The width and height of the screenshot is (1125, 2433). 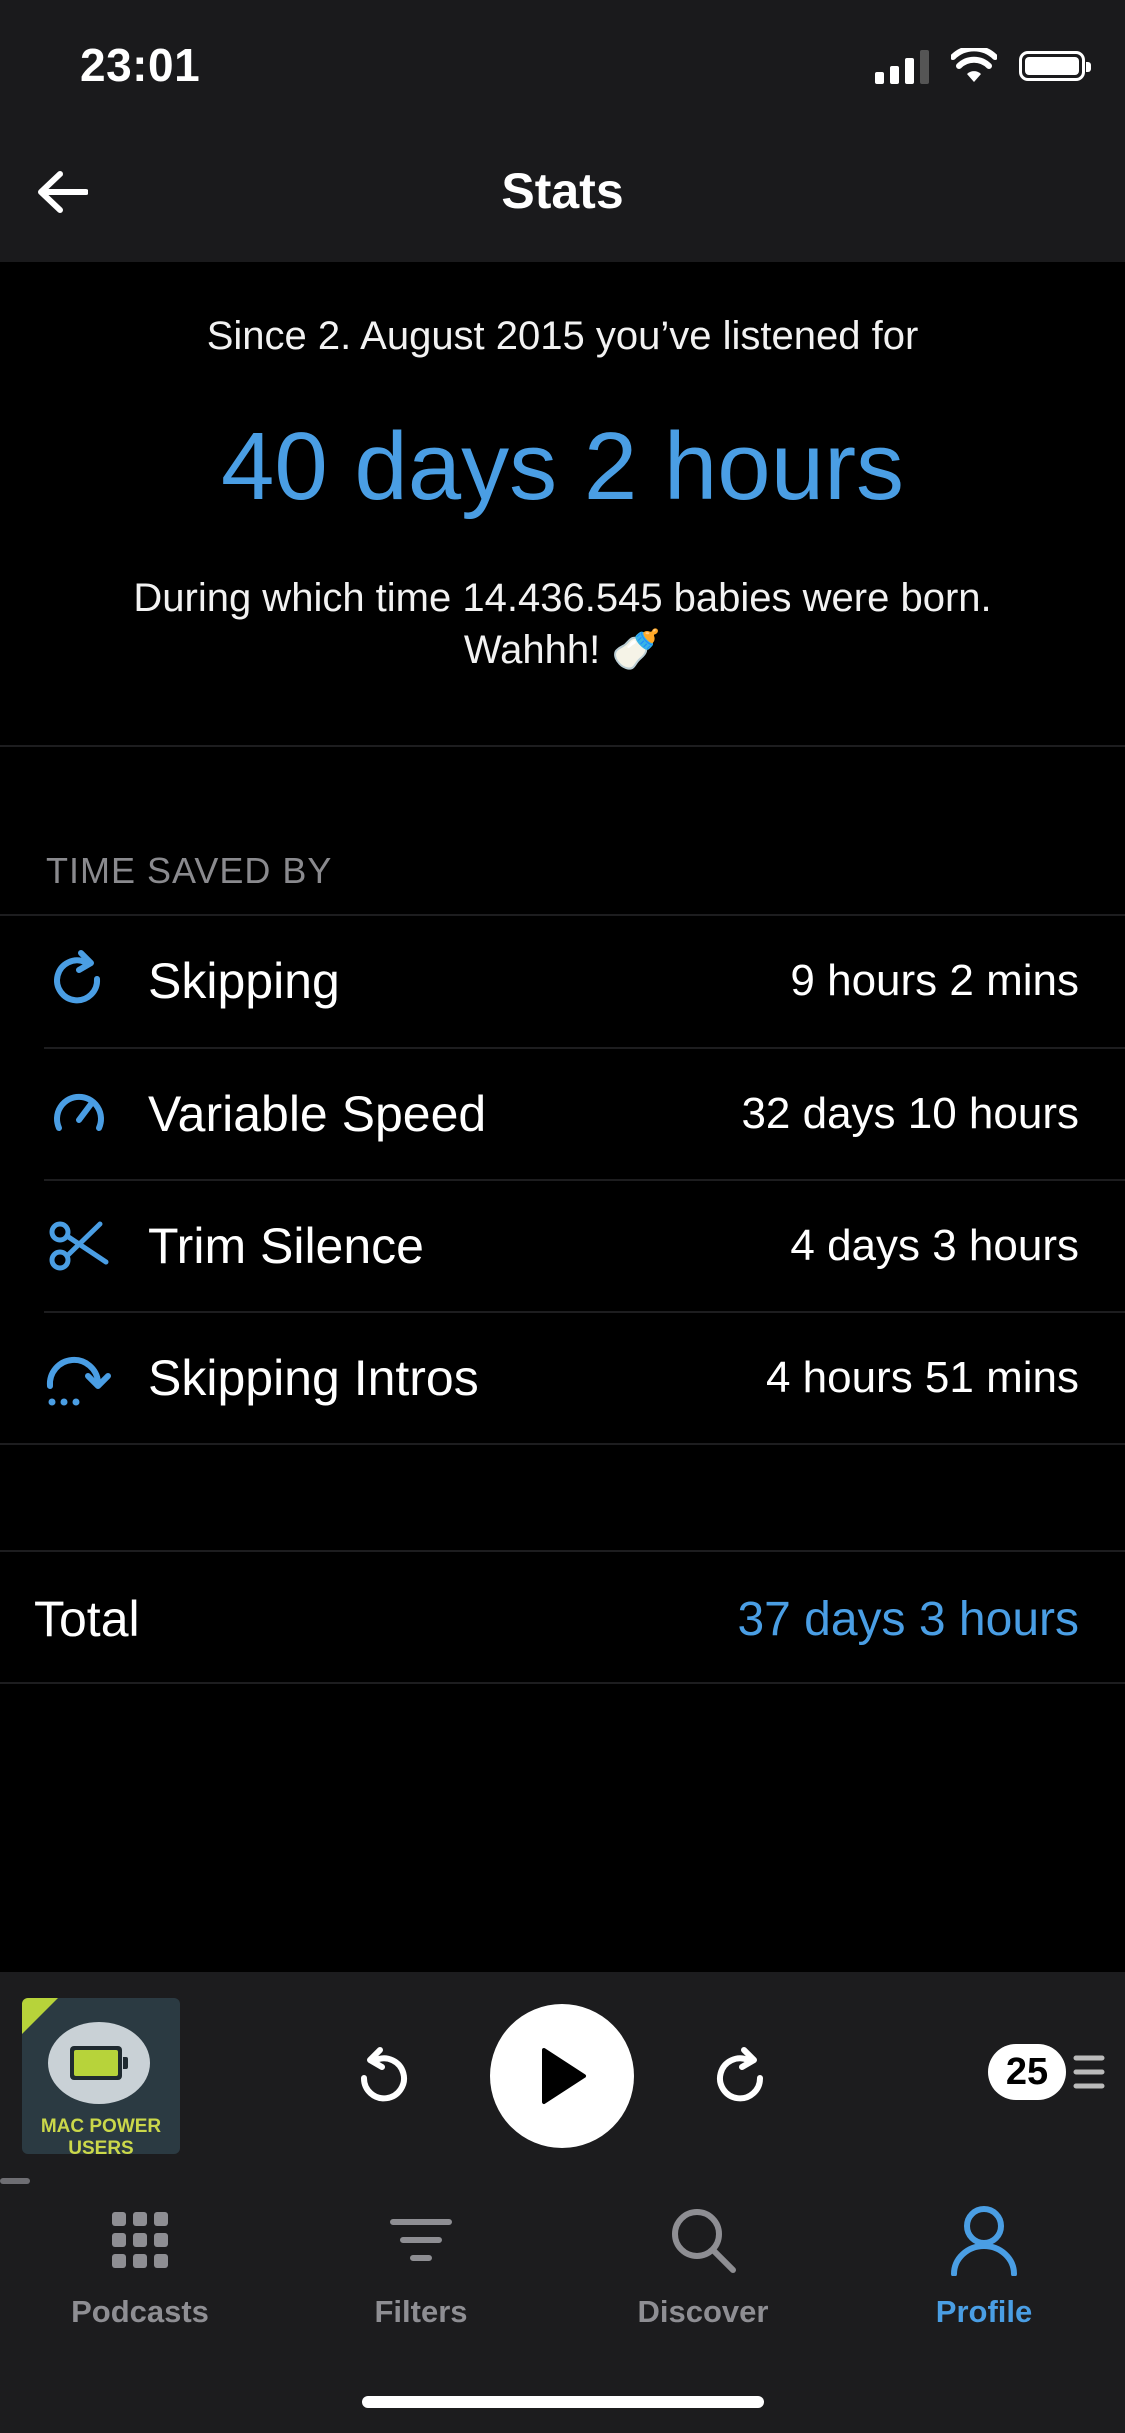 I want to click on play-icon, so click(x=564, y=2076).